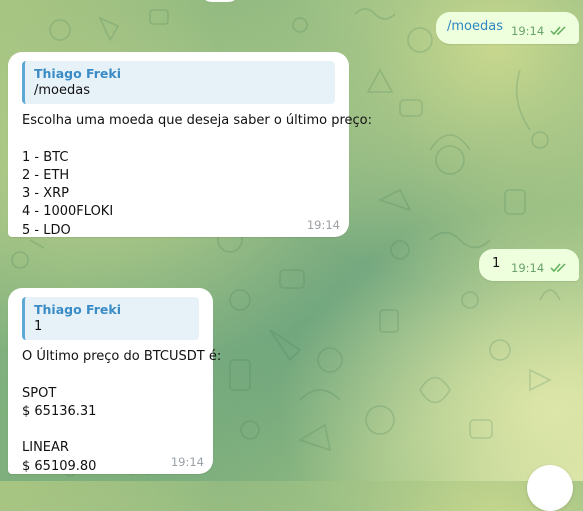 The image size is (583, 511). I want to click on reply-quote: Thiago Freki 1, so click(110, 318).